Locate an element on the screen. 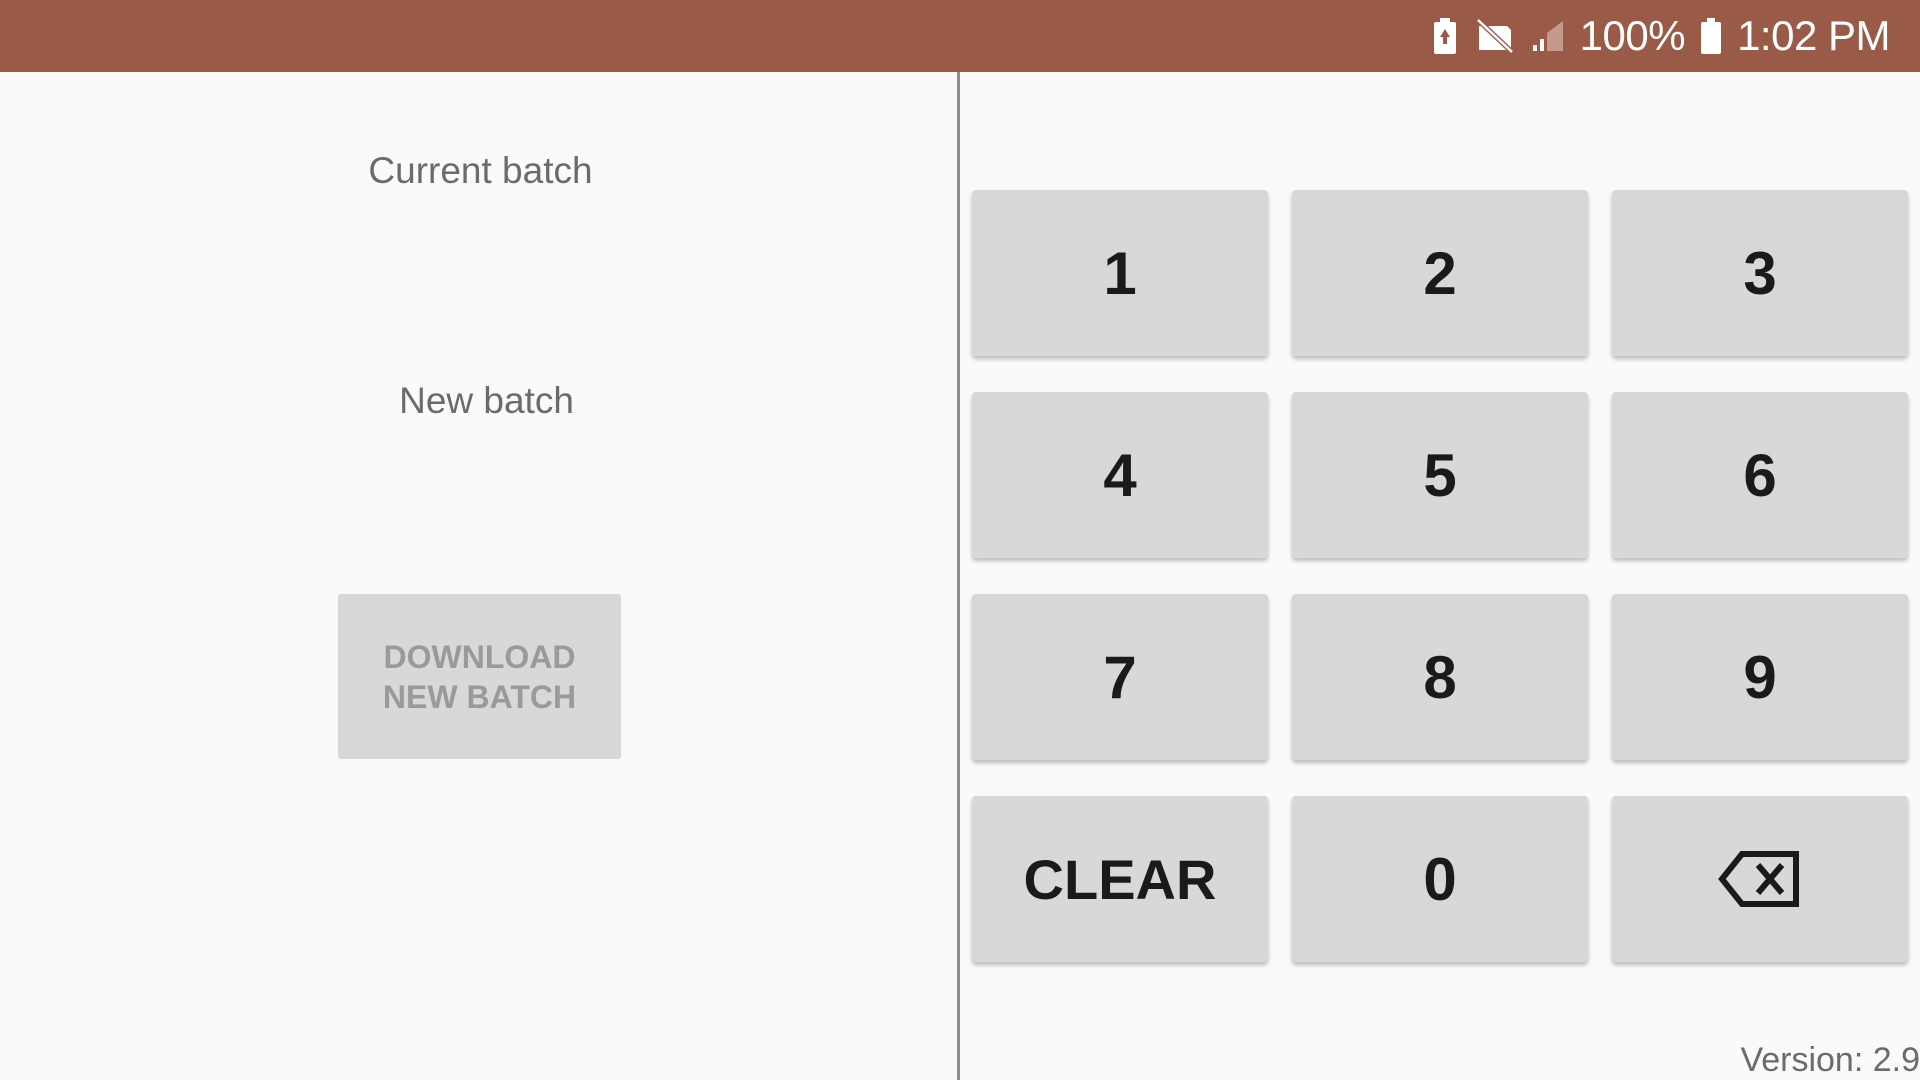 Image resolution: width=1920 pixels, height=1080 pixels. version-label: Version: 2.9 is located at coordinates (1830, 1060).